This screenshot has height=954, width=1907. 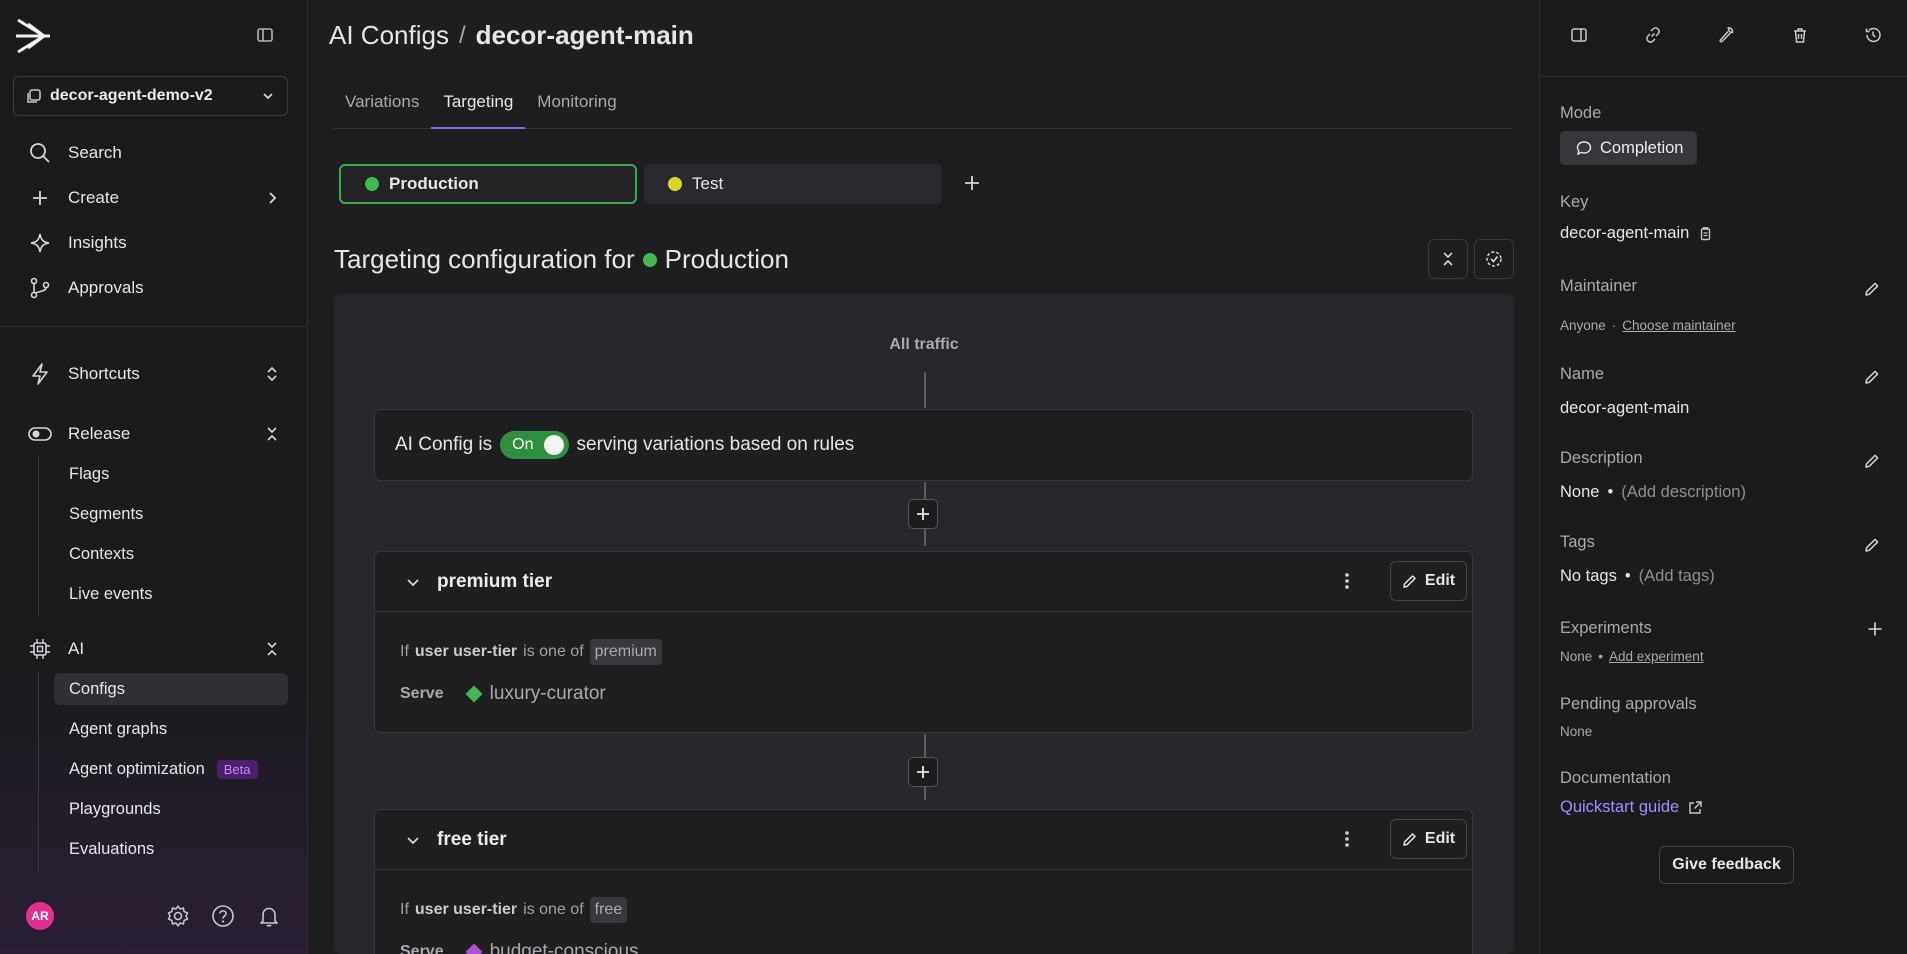 I want to click on quickstart-label: Quickstart guide, so click(x=1620, y=807).